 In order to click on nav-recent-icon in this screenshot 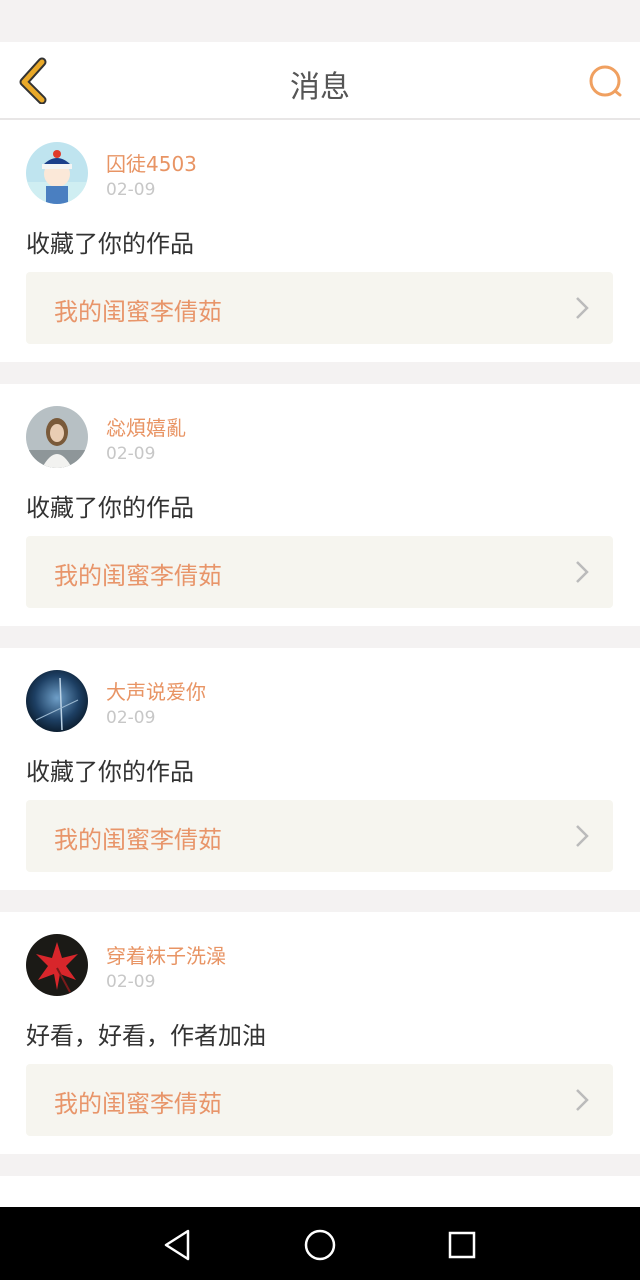, I will do `click(462, 1245)`.